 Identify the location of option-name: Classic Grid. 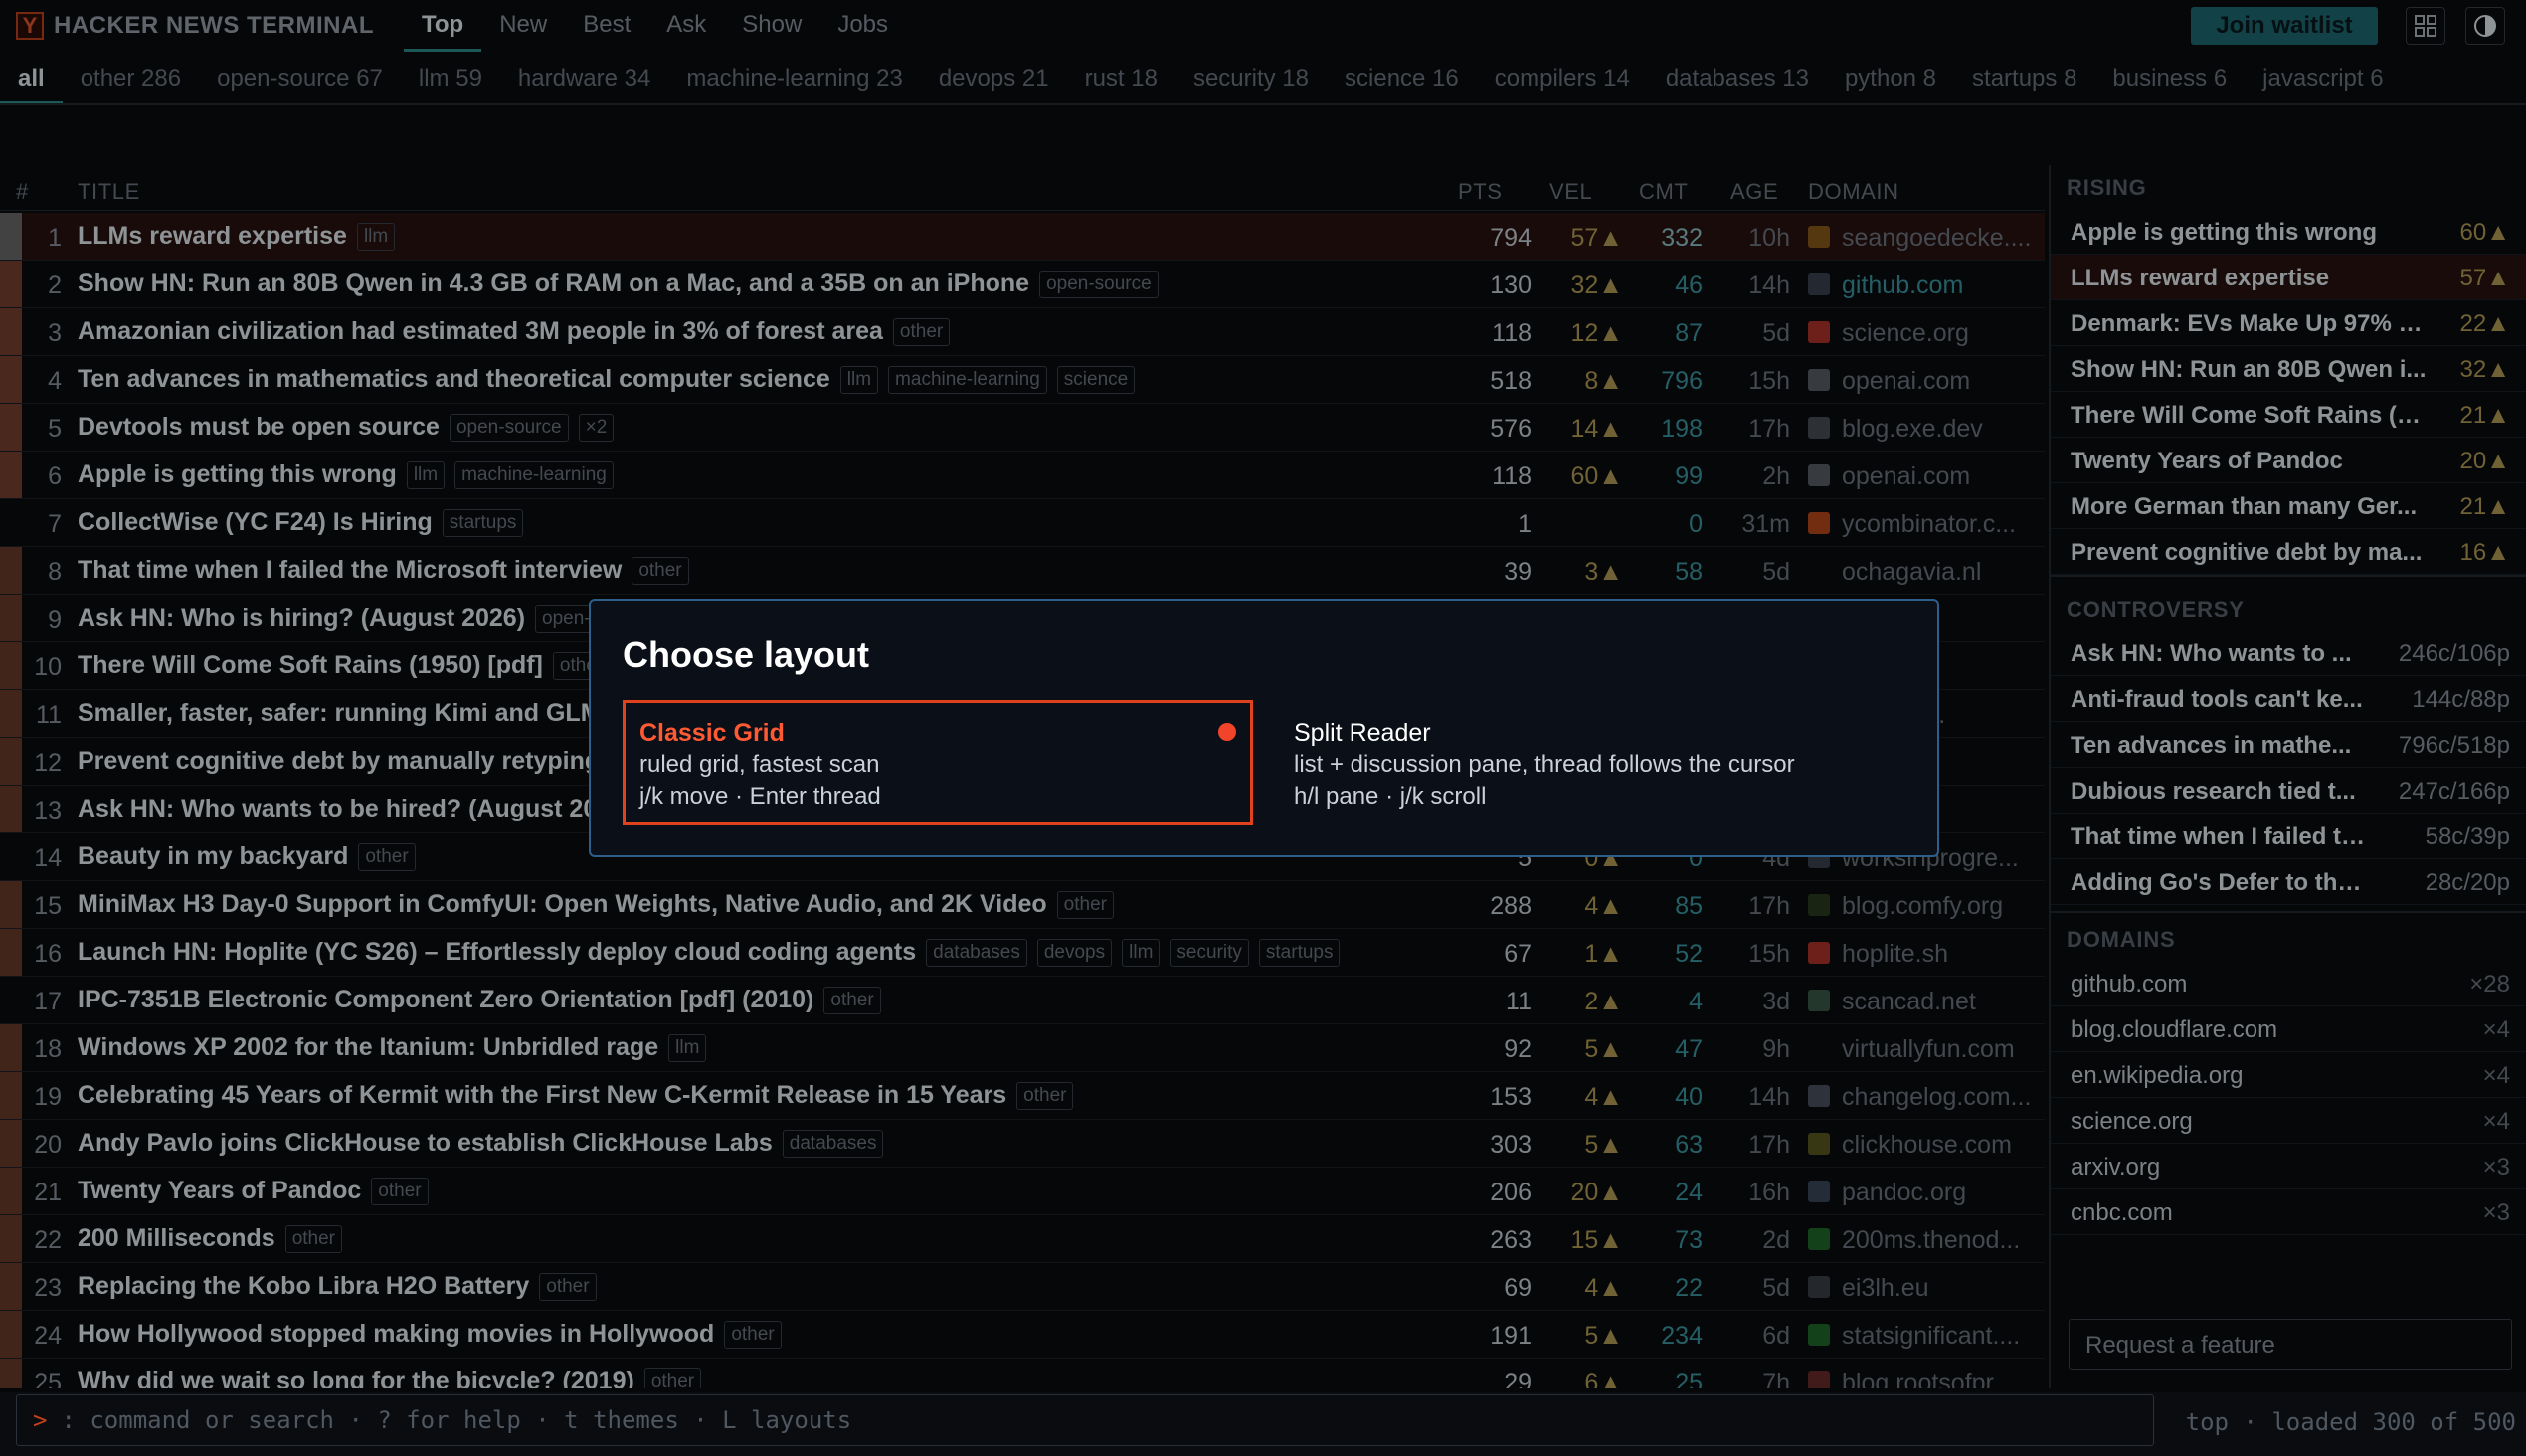
(712, 733).